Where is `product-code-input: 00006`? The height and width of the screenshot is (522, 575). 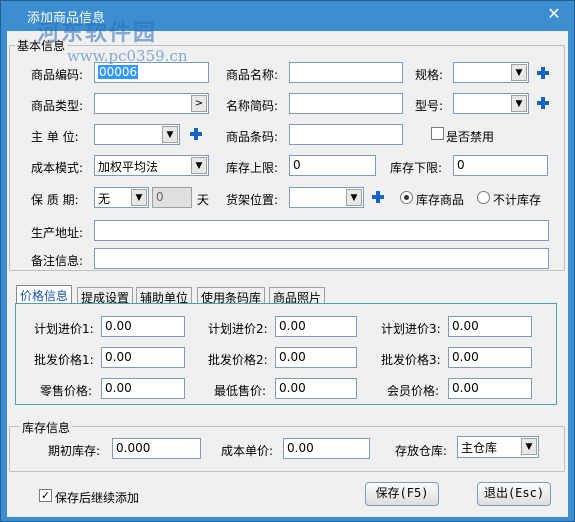 product-code-input: 00006 is located at coordinates (151, 72).